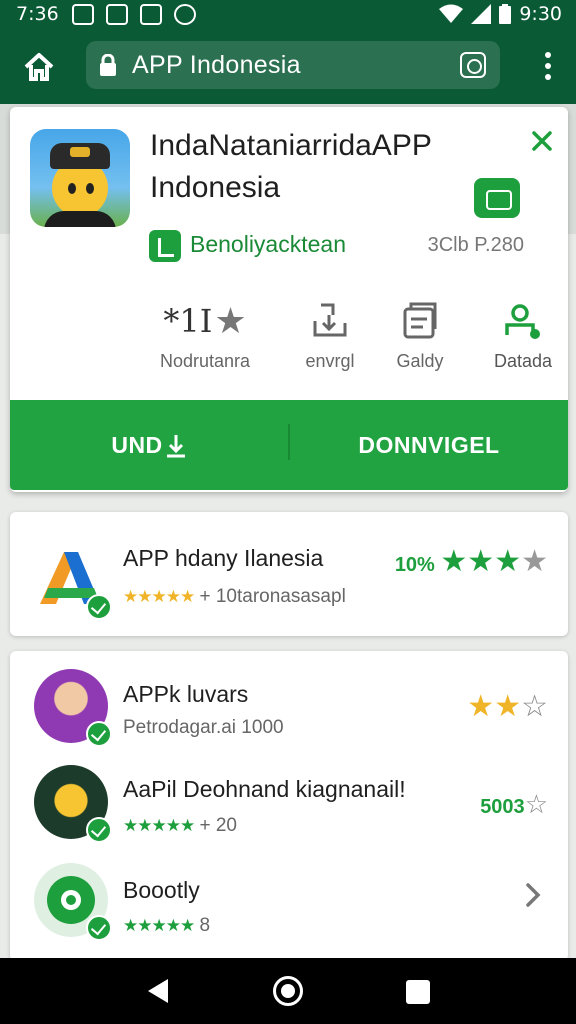 Image resolution: width=576 pixels, height=1024 pixels. Describe the element at coordinates (289, 911) in the screenshot. I see `list-item: Boootly ★★★★★ 8` at that location.